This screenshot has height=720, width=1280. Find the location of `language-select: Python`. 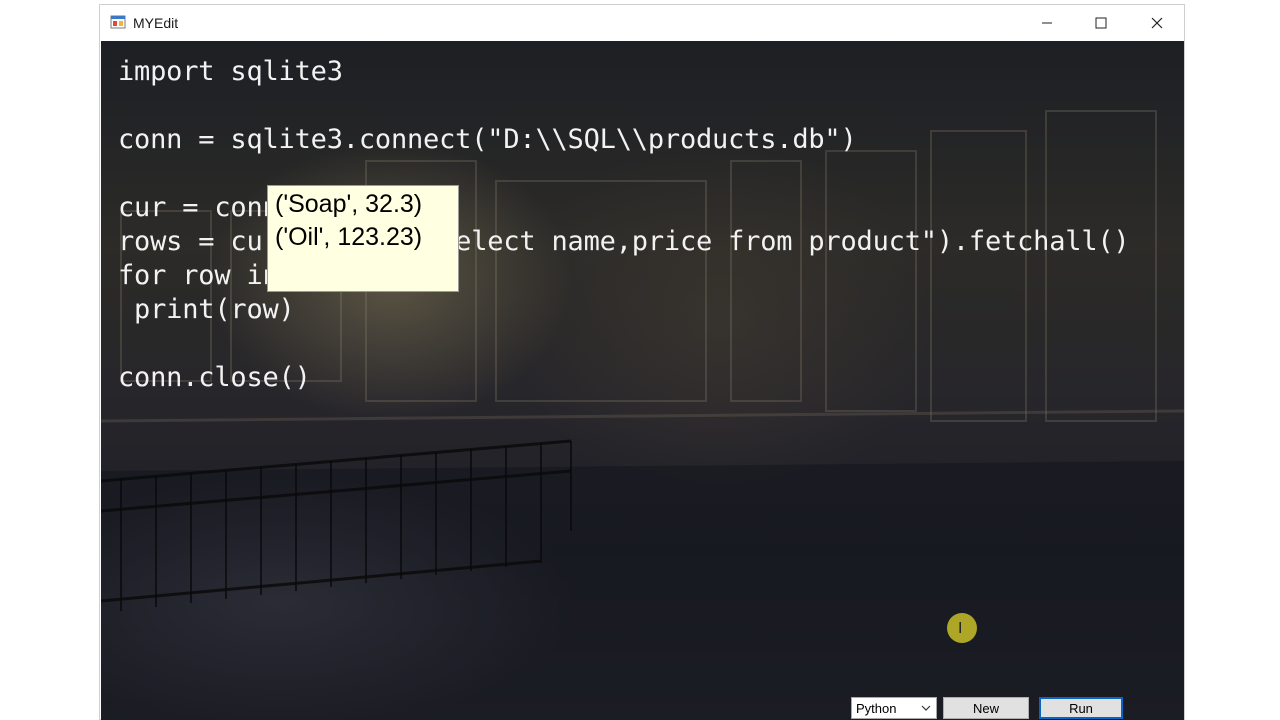

language-select: Python is located at coordinates (894, 708).